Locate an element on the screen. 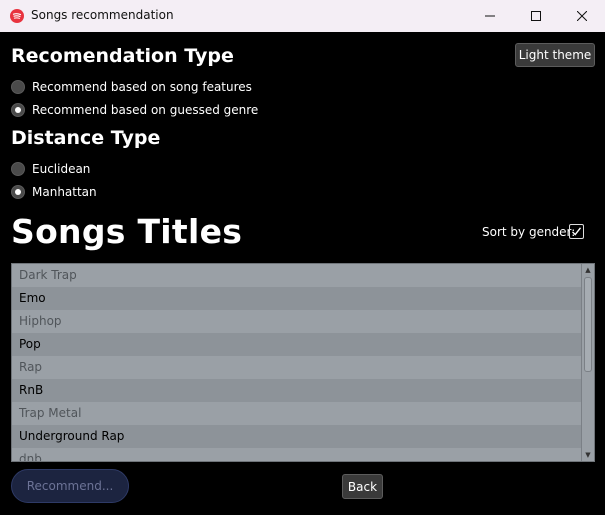 This screenshot has width=605, height=515. songs-titles-heading: Songs Titles is located at coordinates (127, 231).